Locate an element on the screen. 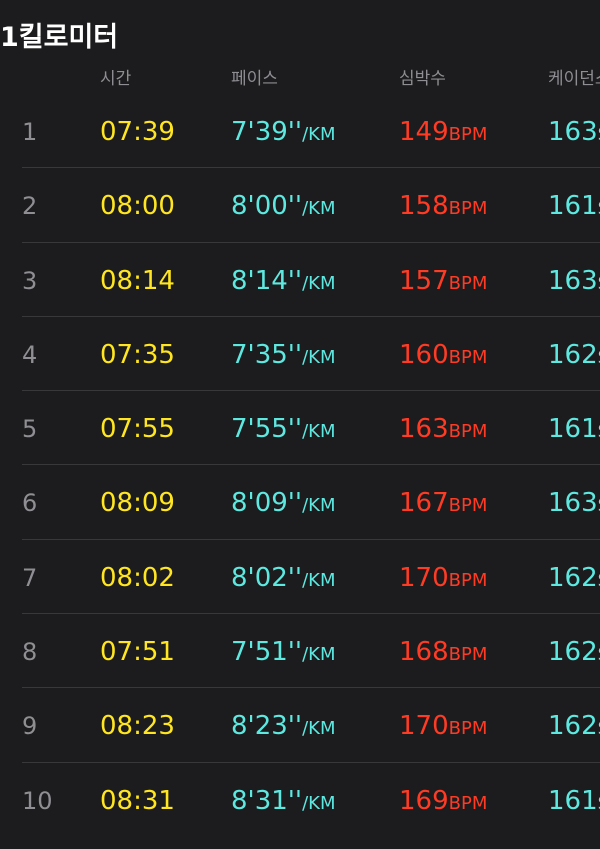  split-index: 7 is located at coordinates (29, 578).